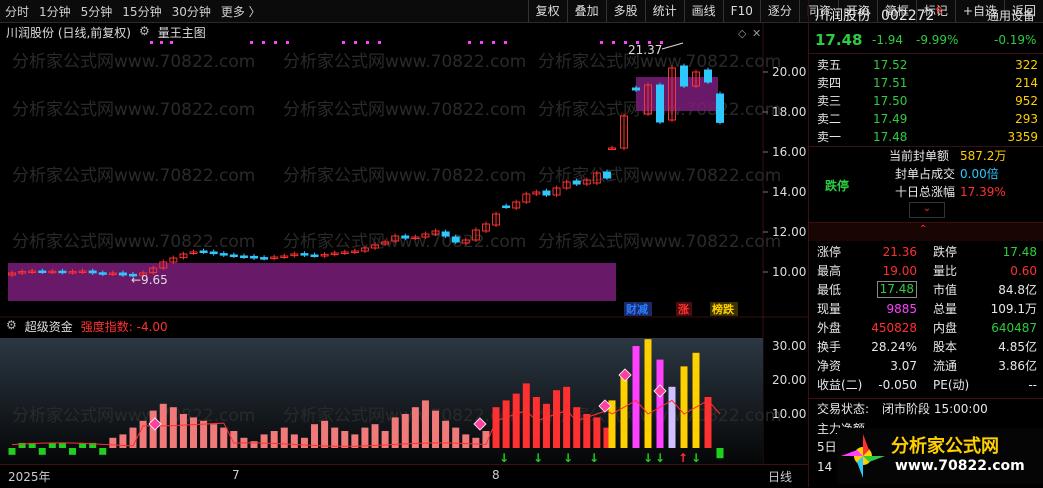 The height and width of the screenshot is (488, 1043). Describe the element at coordinates (789, 414) in the screenshot. I see `sub-y-axis-label: 10.00` at that location.